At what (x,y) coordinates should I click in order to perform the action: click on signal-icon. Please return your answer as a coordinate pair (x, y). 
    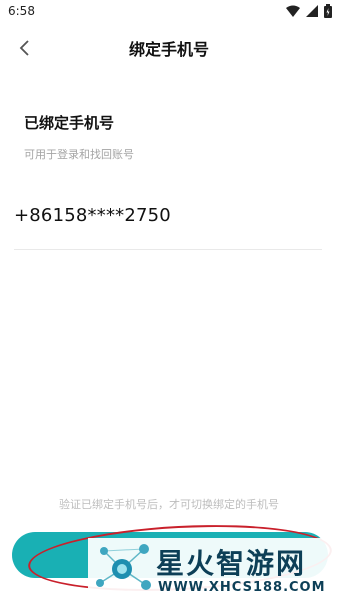
    Looking at the image, I should click on (312, 11).